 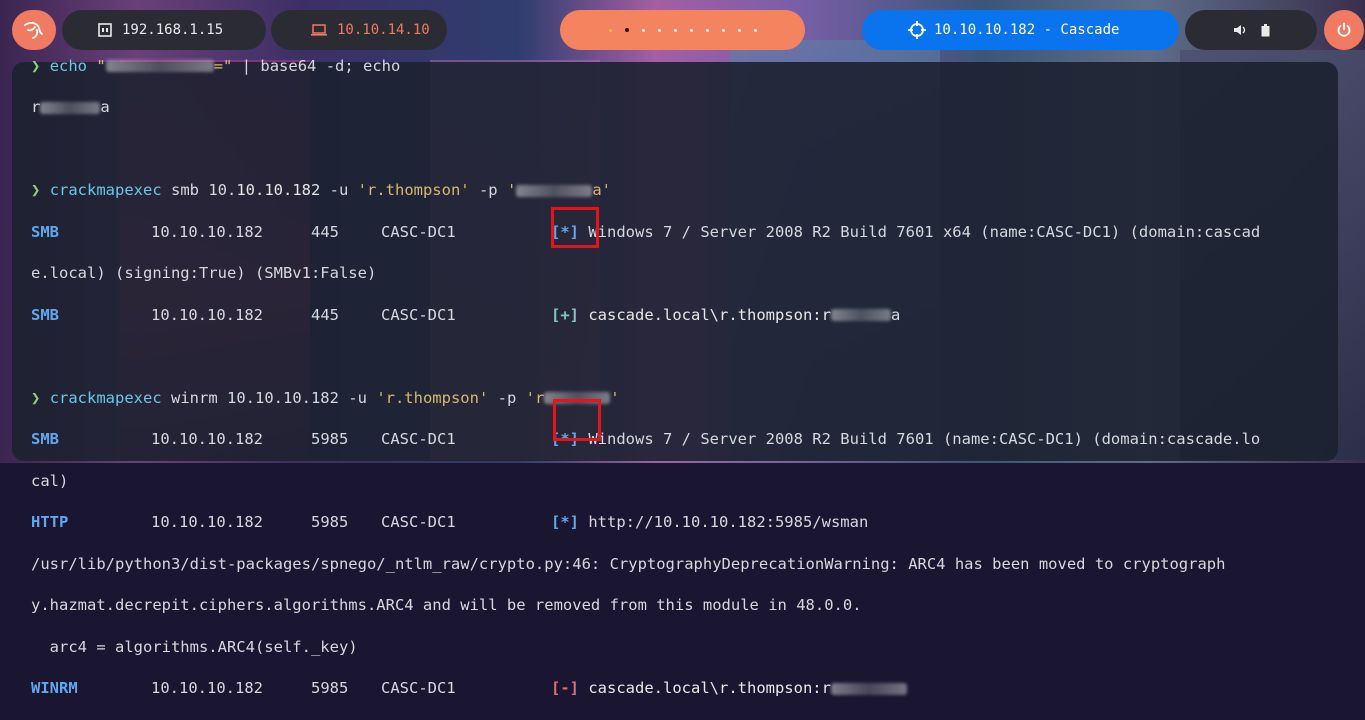 I want to click on command-line-1: ❯ echo " =" | base64 -d; echo, so click(x=216, y=65).